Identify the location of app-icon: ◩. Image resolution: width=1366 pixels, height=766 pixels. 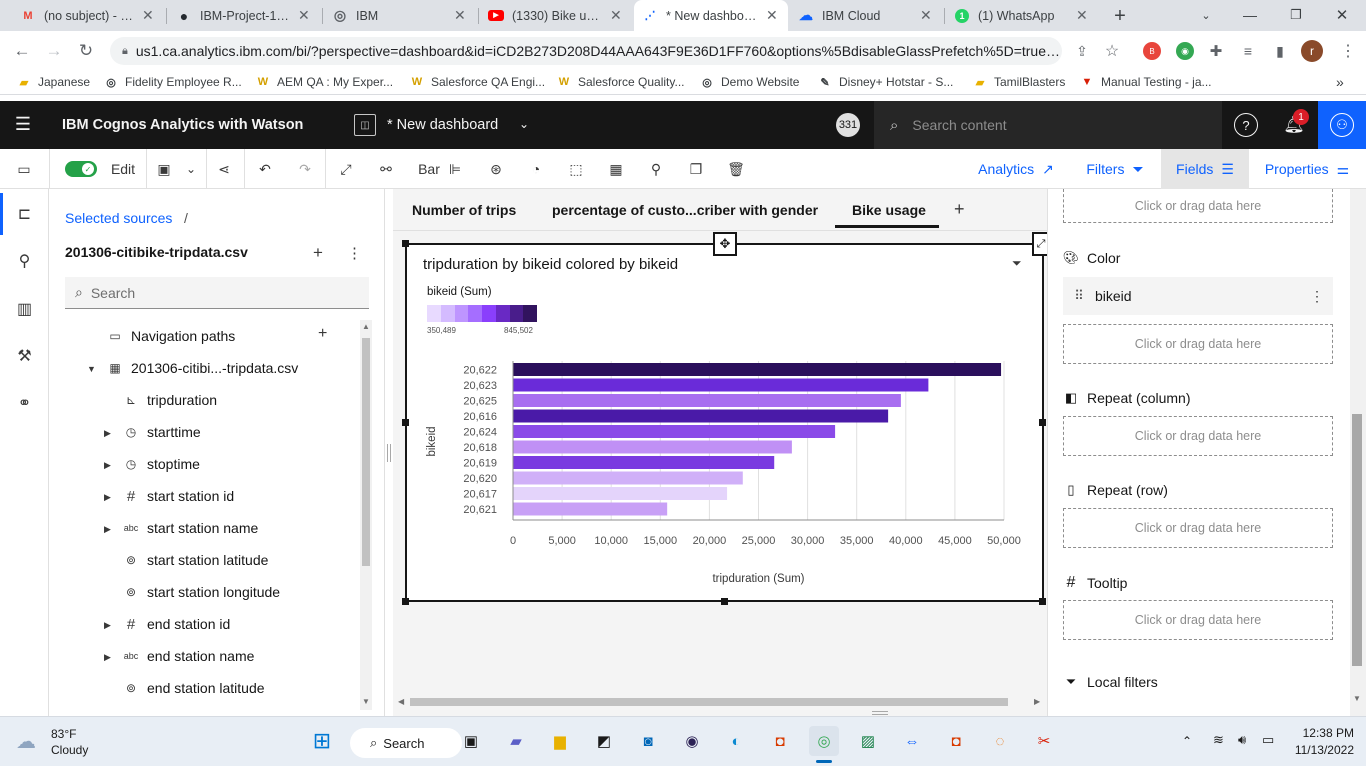
(604, 741).